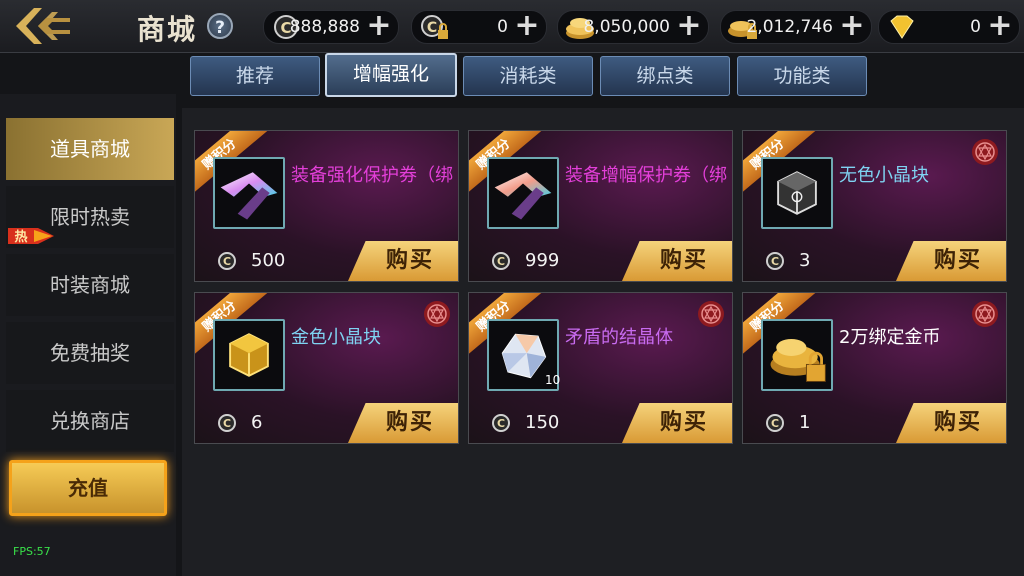 This screenshot has height=576, width=1024. Describe the element at coordinates (88, 488) in the screenshot. I see `recharge-button: 充值` at that location.